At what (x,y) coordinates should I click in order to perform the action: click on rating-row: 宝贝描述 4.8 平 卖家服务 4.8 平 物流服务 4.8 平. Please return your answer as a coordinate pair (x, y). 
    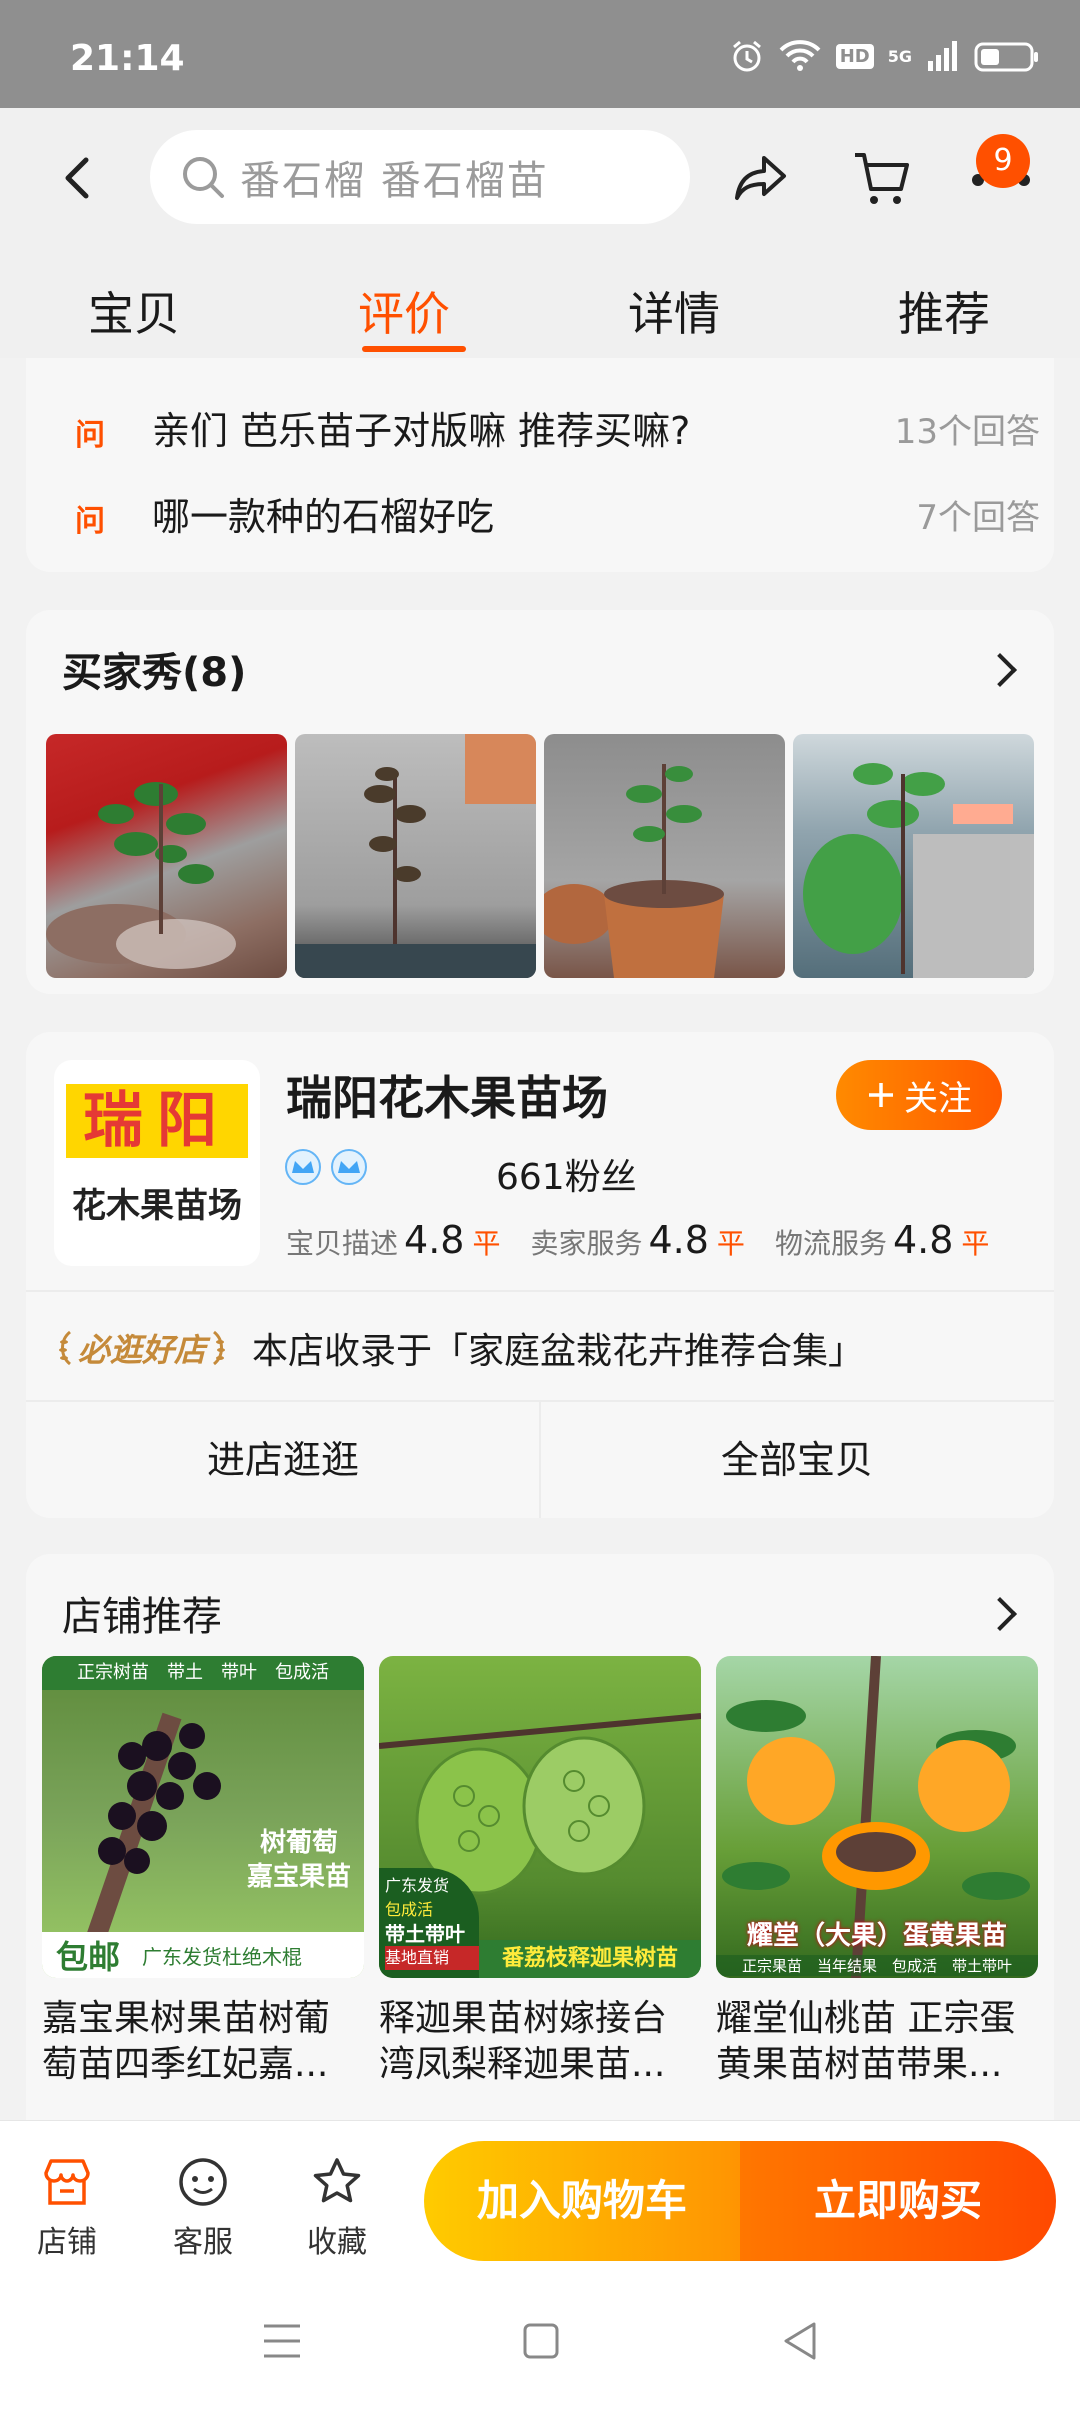
    Looking at the image, I should click on (637, 1240).